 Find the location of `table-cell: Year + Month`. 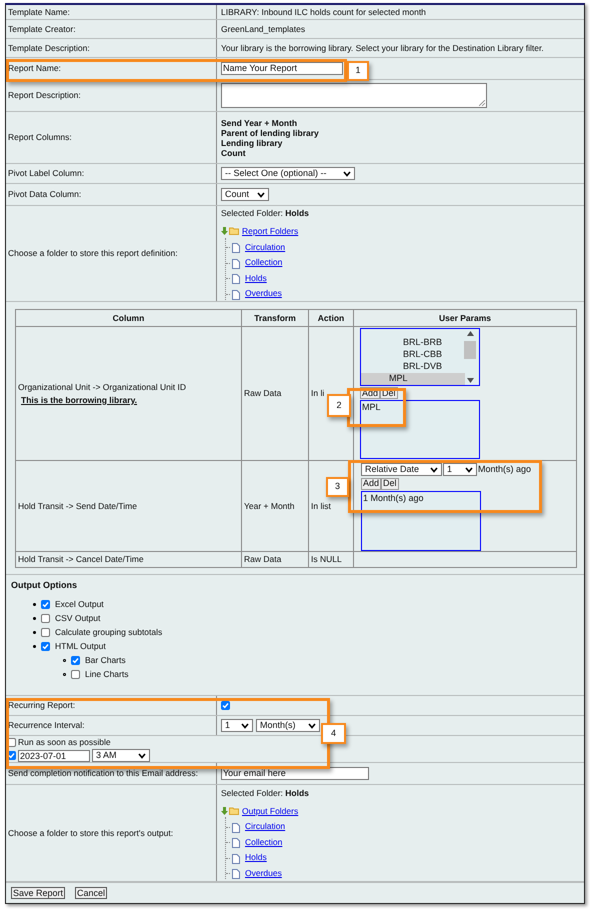

table-cell: Year + Month is located at coordinates (269, 506).